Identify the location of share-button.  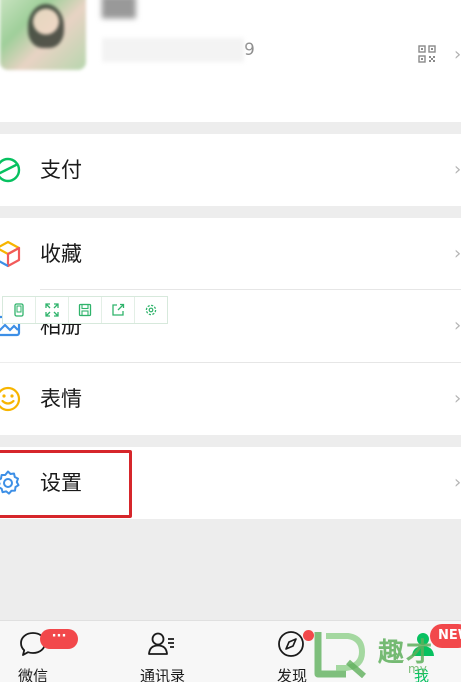
(118, 310).